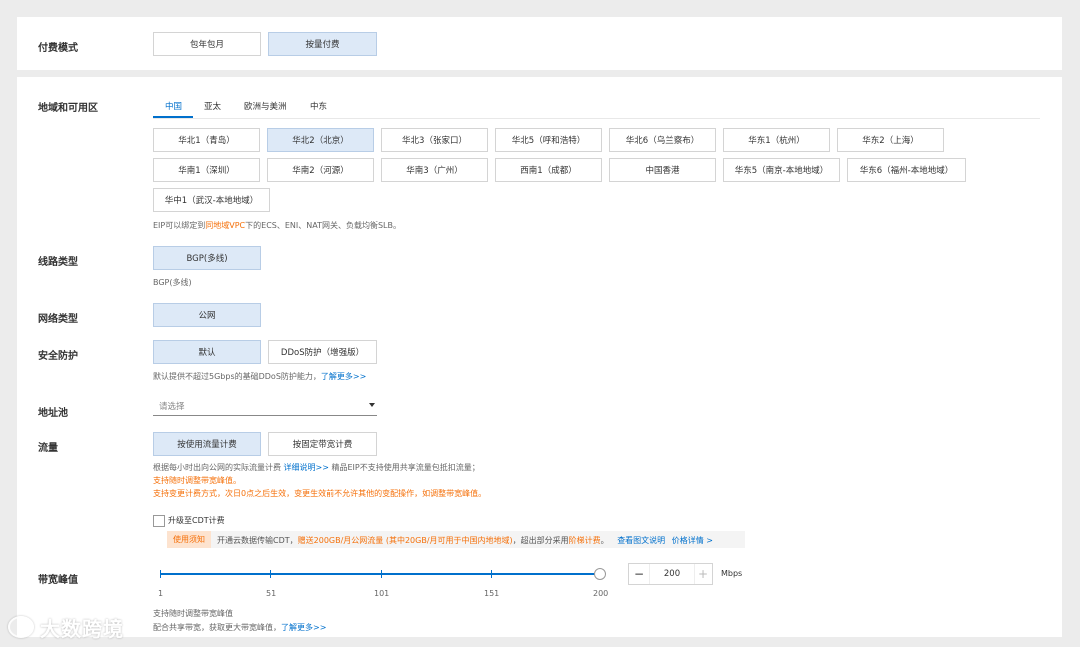  What do you see at coordinates (53, 413) in the screenshot?
I see `address-pool-label: 地址池` at bounding box center [53, 413].